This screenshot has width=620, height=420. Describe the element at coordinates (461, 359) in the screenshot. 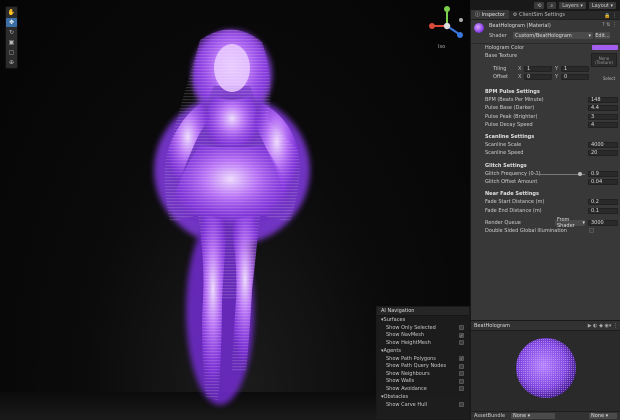

I see `ainav-checkbox-show-path-polygons: ✓` at that location.